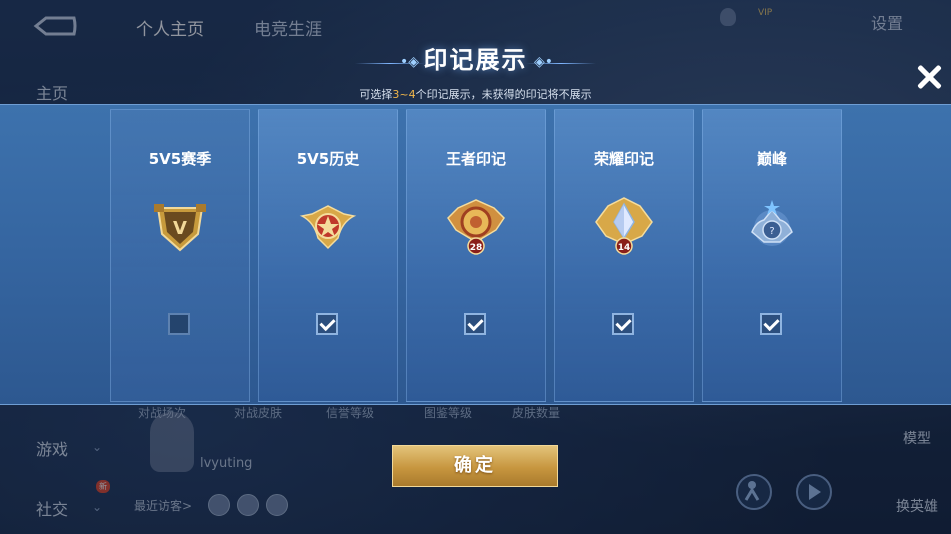  I want to click on svg-text: V, so click(180, 228).